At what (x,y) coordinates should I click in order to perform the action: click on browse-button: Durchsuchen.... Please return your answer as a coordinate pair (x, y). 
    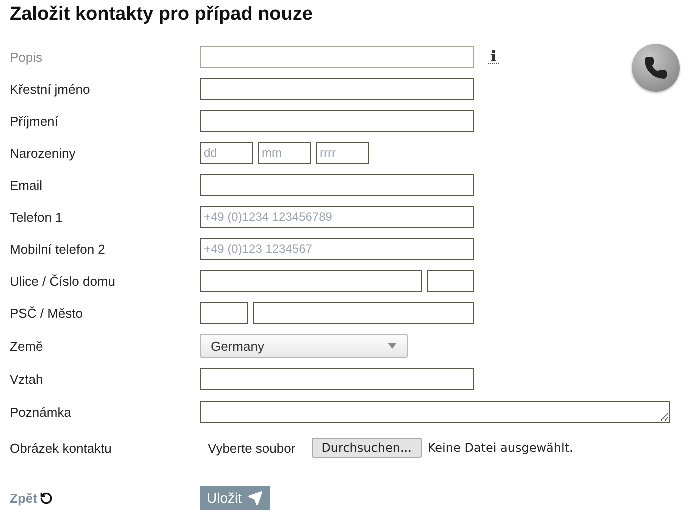
    Looking at the image, I should click on (367, 448).